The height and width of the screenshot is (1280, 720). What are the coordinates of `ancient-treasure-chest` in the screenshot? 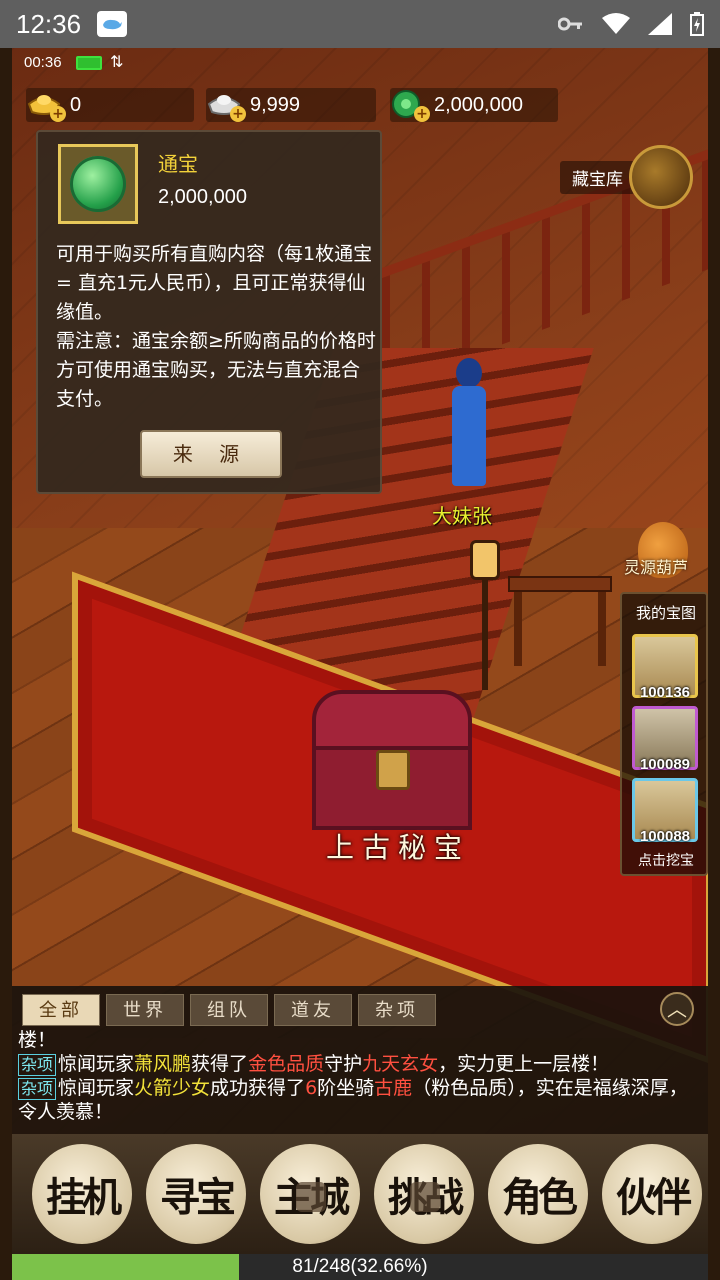 It's located at (392, 760).